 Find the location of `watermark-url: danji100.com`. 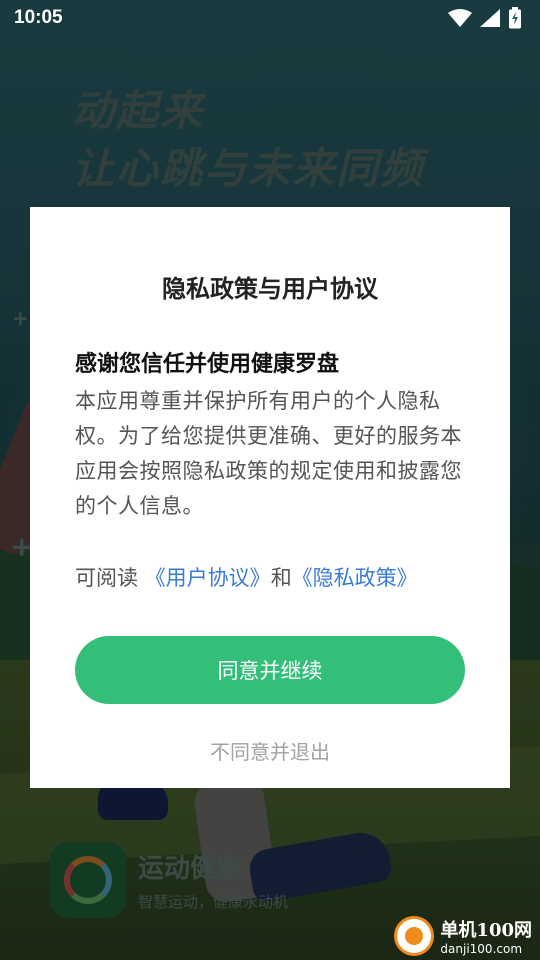

watermark-url: danji100.com is located at coordinates (481, 949).